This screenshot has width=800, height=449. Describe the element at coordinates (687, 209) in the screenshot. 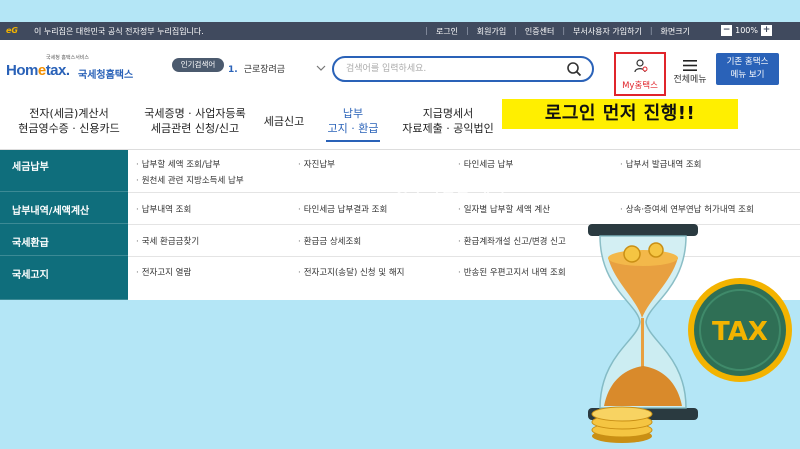

I see `link-installment-permit: 상속·증여세 연부연납 허가내역 조회` at that location.